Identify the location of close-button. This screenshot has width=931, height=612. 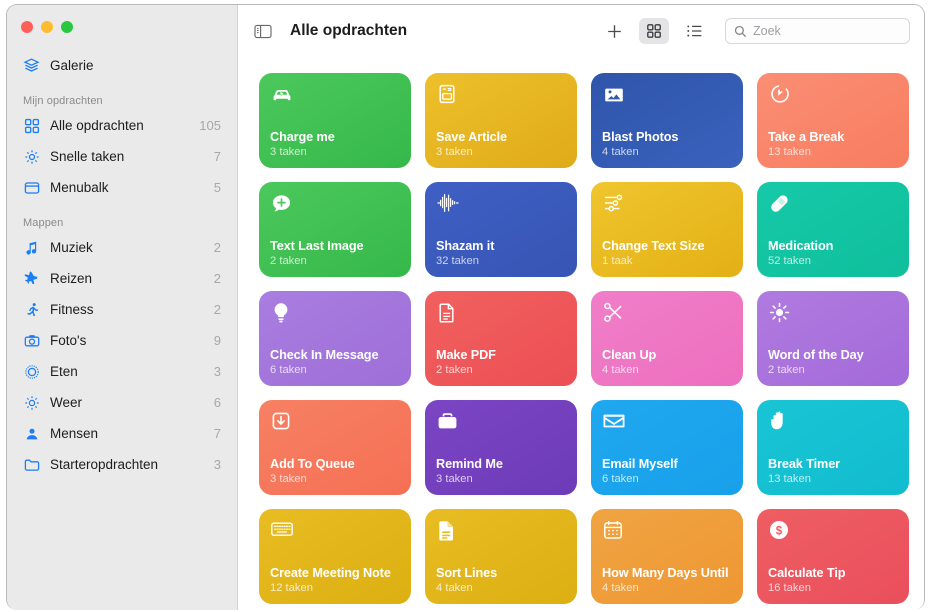
(27, 27).